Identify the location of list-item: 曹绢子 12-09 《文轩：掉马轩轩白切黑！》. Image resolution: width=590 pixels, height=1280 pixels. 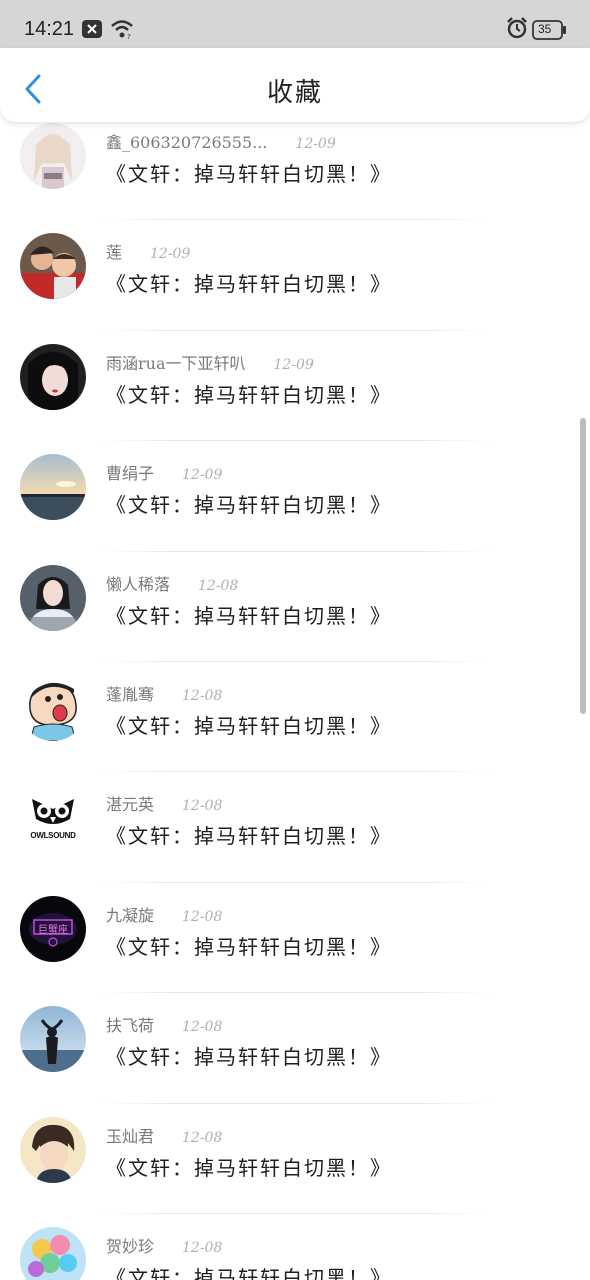
(295, 496).